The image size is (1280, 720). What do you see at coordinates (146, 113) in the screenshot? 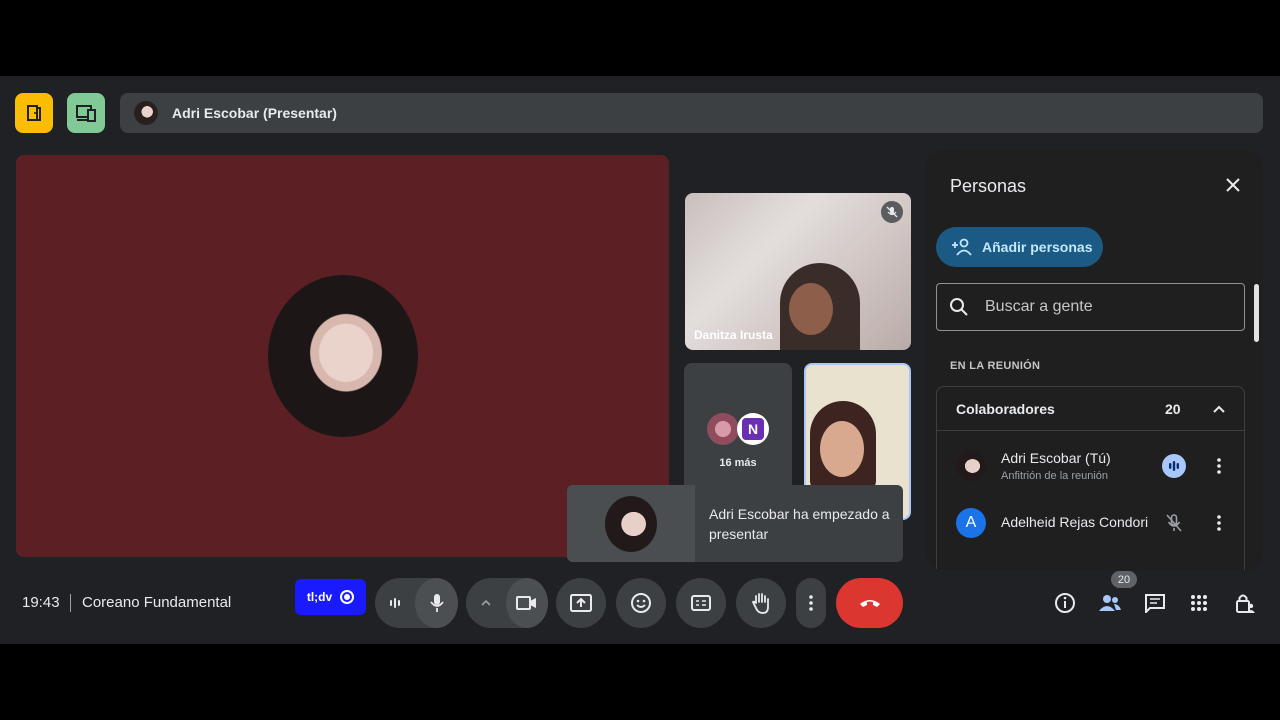
I see `presenter-avatar` at bounding box center [146, 113].